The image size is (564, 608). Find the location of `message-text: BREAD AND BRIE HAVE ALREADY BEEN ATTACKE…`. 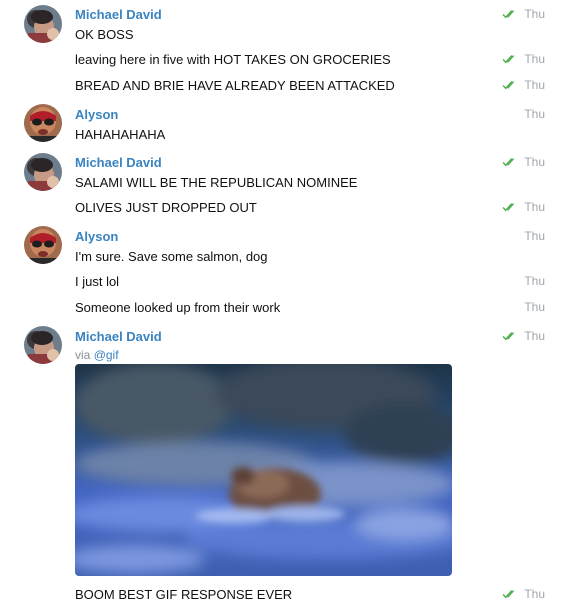

message-text: BREAD AND BRIE HAVE ALREADY BEEN ATTACKE… is located at coordinates (235, 85).